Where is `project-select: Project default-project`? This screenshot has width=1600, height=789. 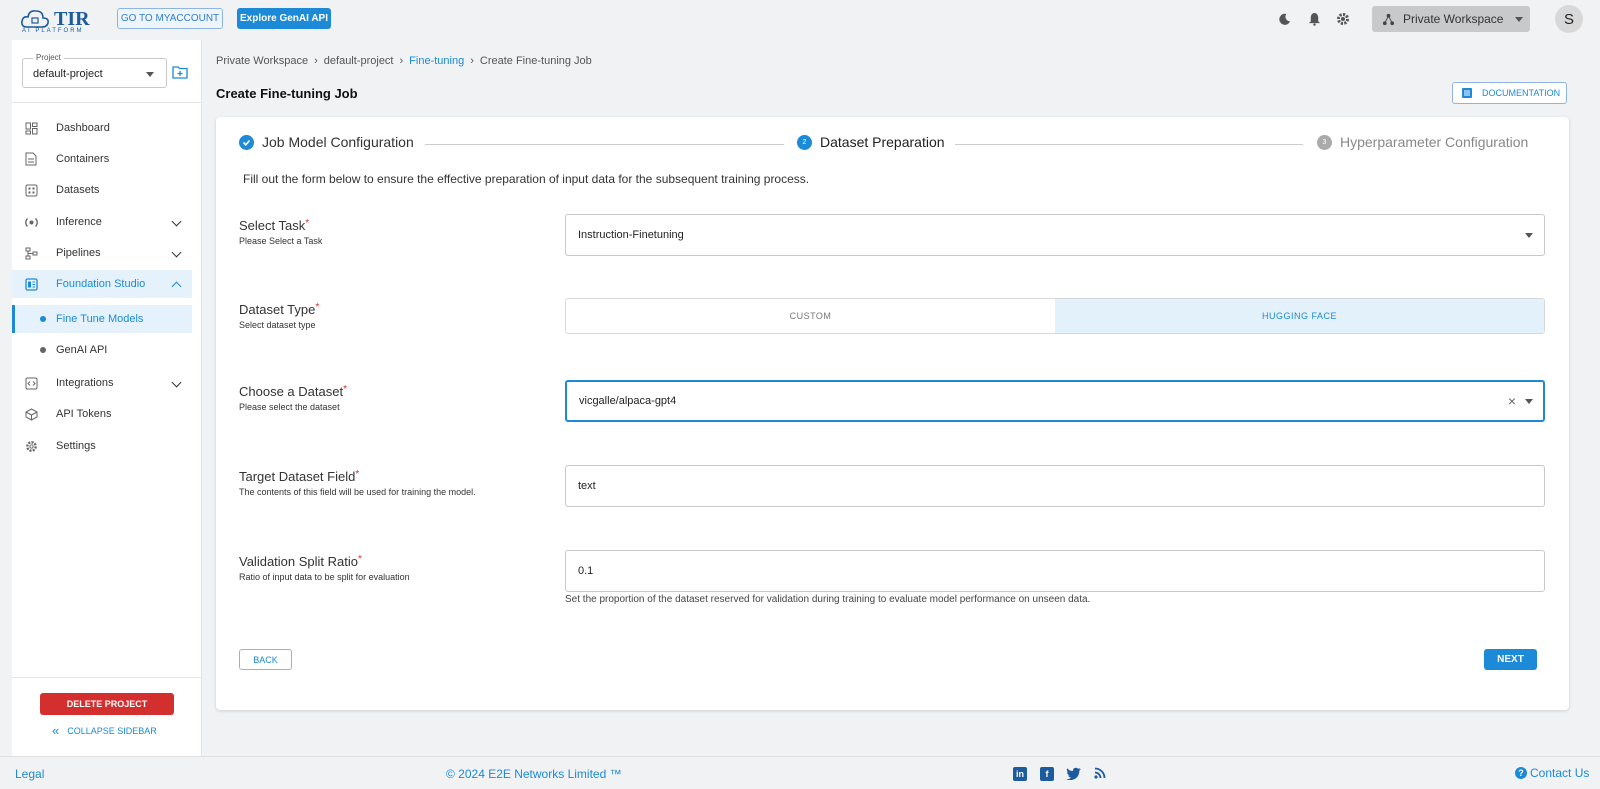
project-select: Project default-project is located at coordinates (94, 70).